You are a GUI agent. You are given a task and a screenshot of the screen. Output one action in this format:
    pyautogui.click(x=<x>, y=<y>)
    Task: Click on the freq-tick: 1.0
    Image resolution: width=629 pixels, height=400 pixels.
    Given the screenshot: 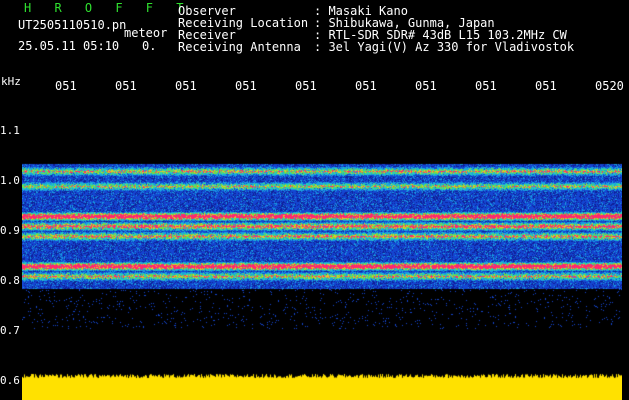 What is the action you would take?
    pyautogui.click(x=10, y=180)
    